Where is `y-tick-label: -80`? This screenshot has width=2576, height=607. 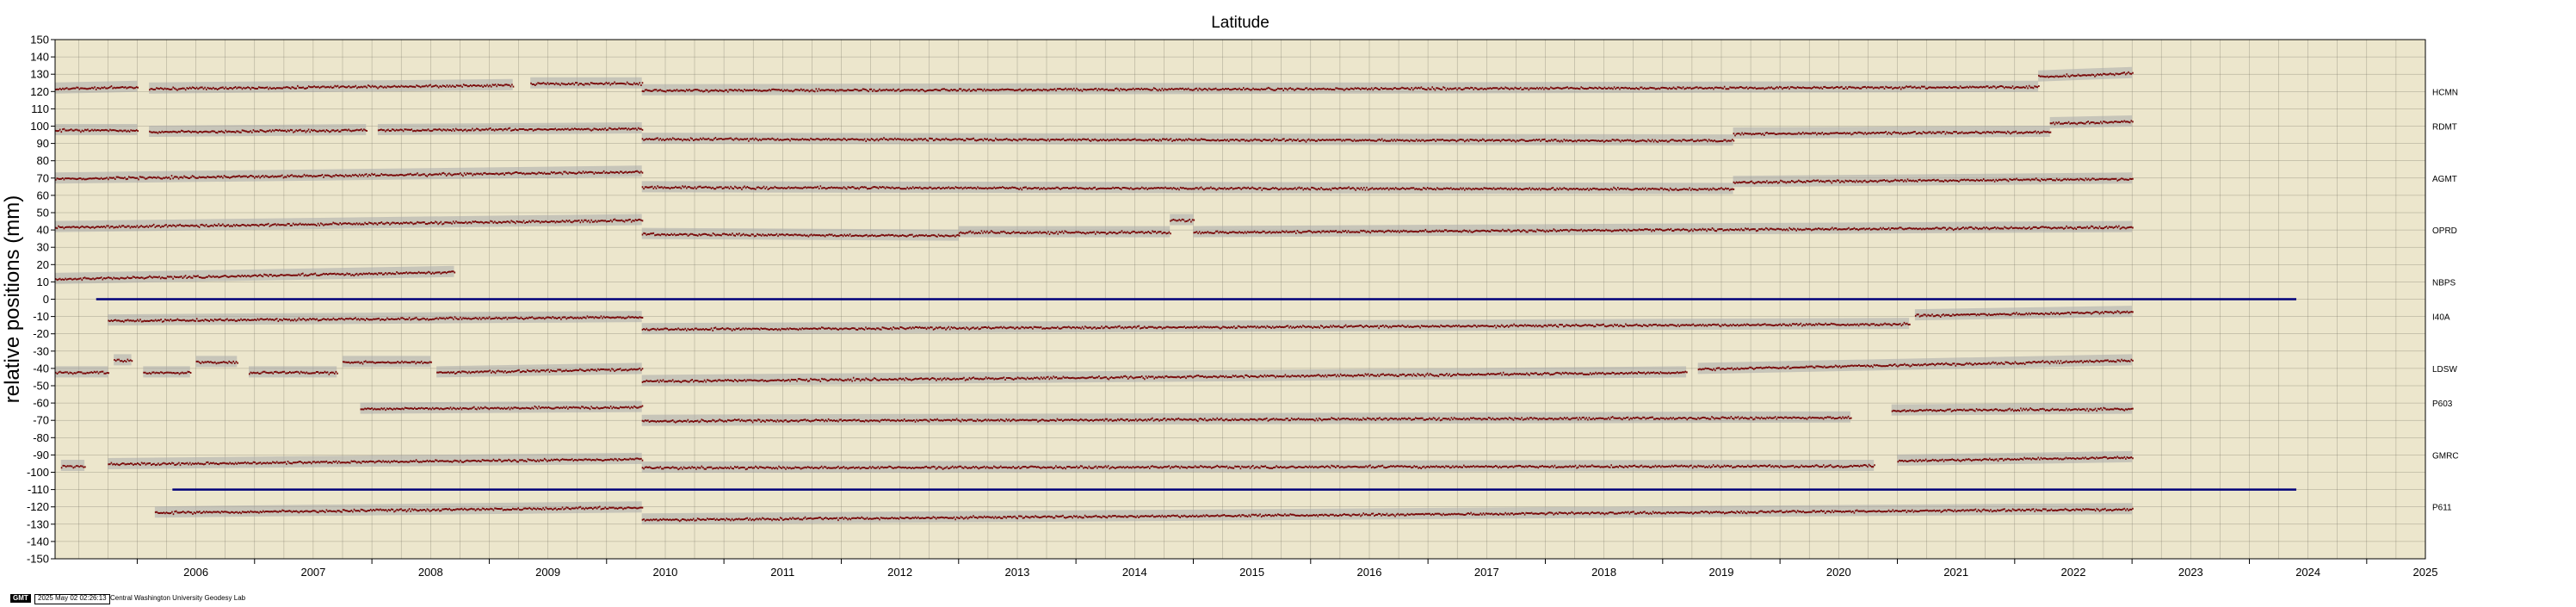
y-tick-label: -80 is located at coordinates (41, 437).